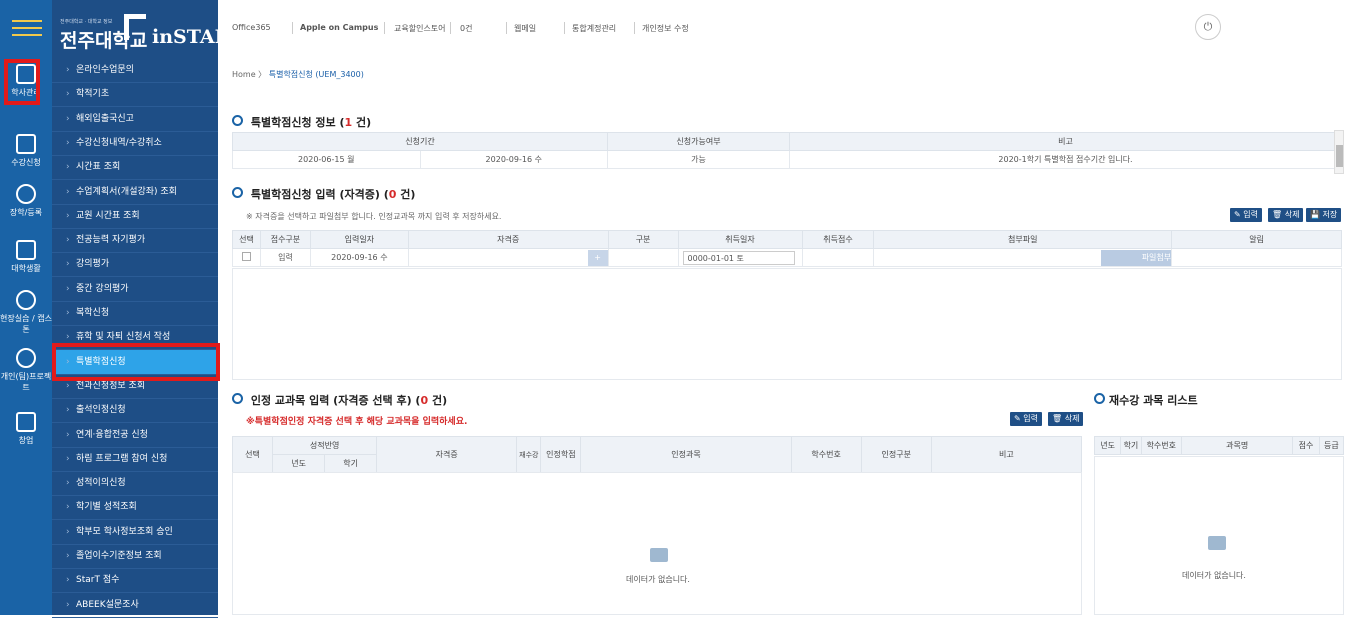 The width and height of the screenshot is (1352, 618). What do you see at coordinates (135, 70) in the screenshot?
I see `nav-item: 온라인수업문의` at bounding box center [135, 70].